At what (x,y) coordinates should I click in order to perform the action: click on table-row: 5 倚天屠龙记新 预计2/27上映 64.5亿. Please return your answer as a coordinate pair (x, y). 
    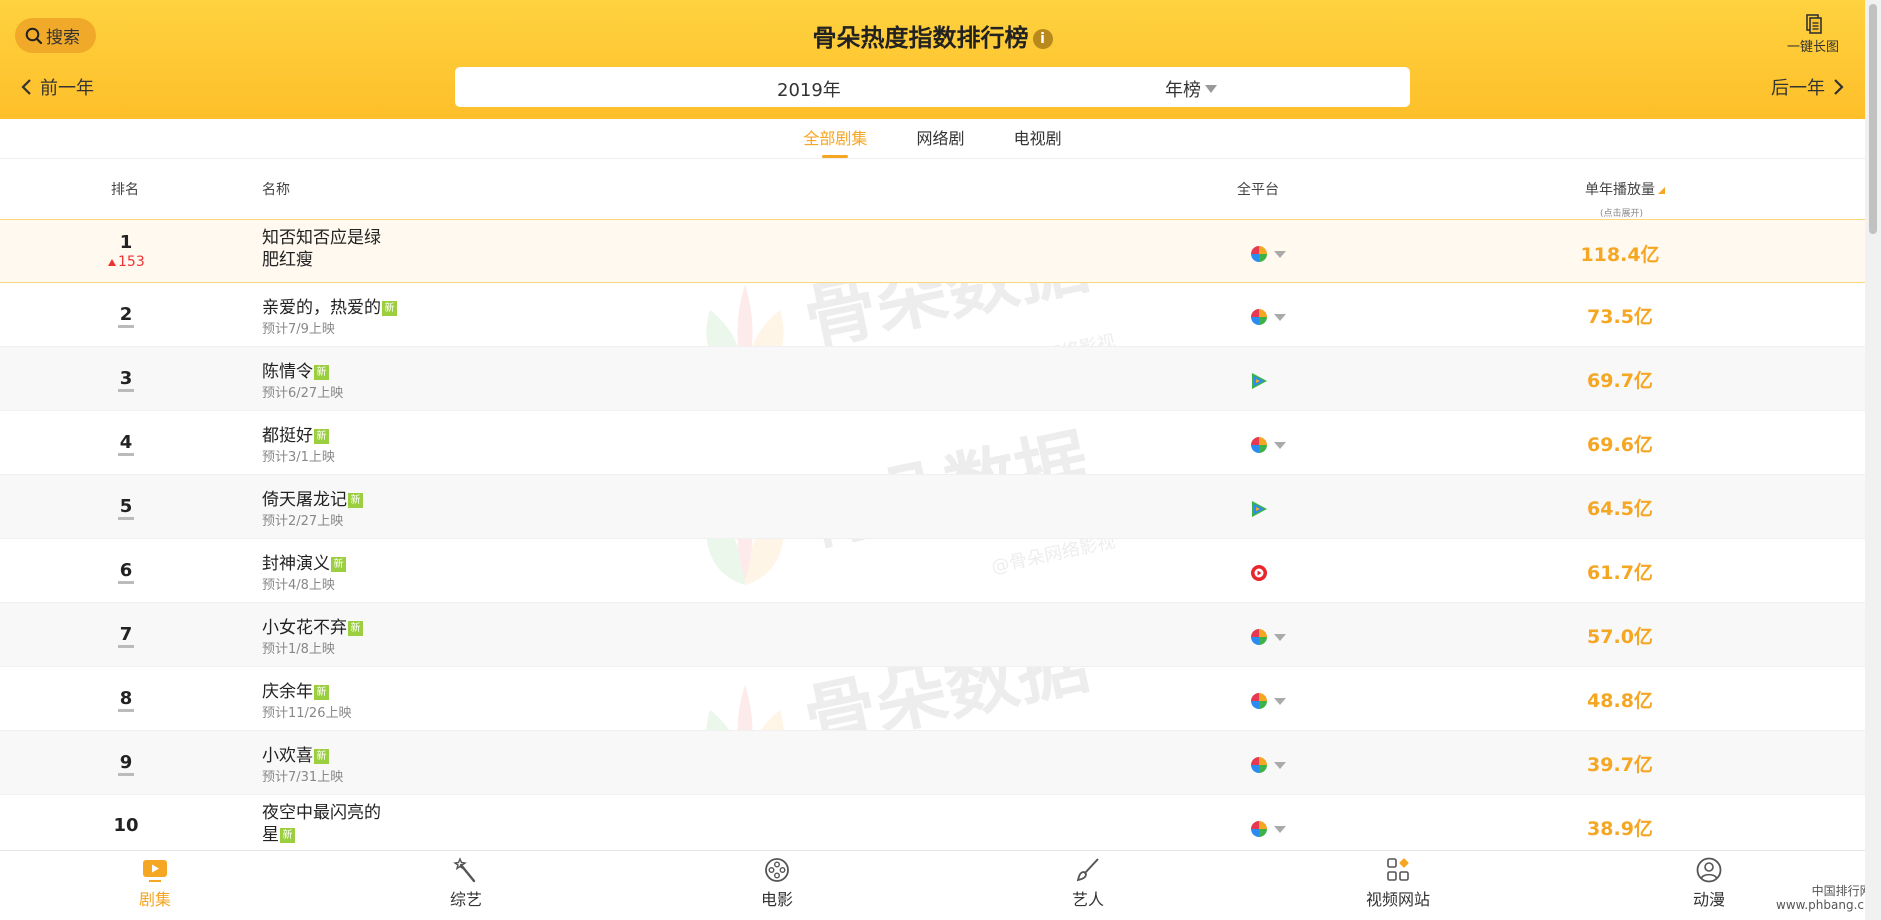
    Looking at the image, I should click on (932, 507).